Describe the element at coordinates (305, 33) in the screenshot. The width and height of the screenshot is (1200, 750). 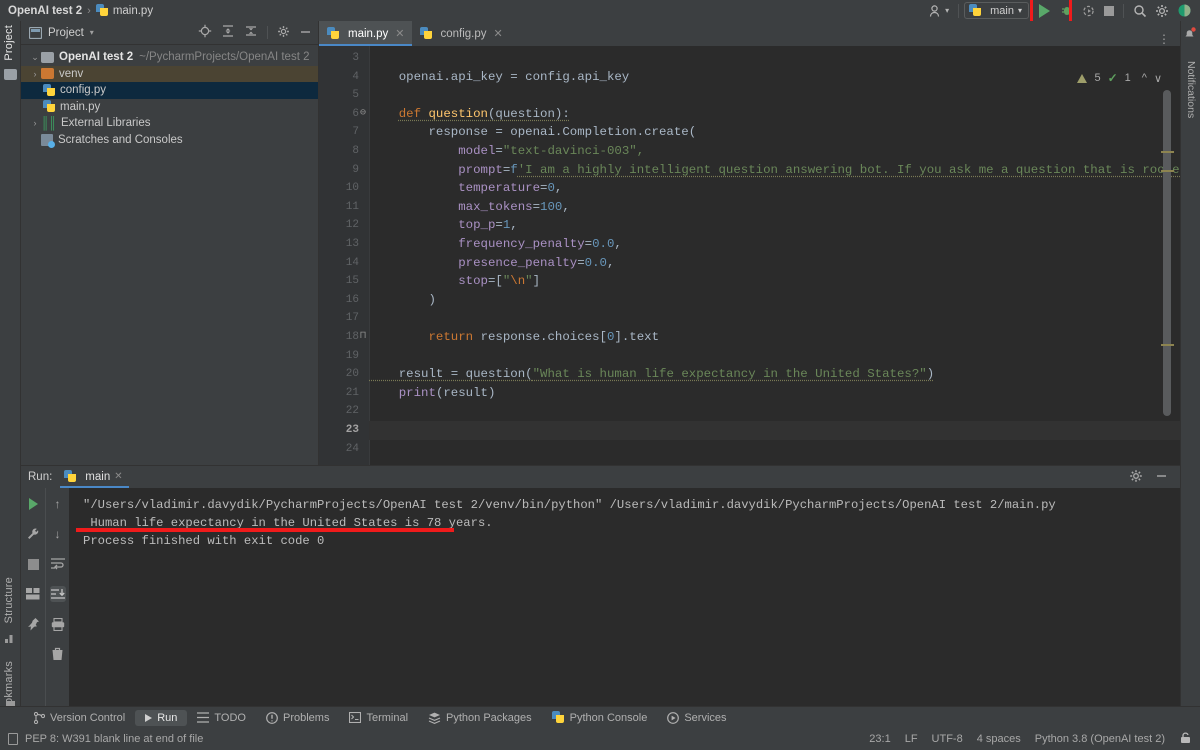
I see `hide-panel-icon` at that location.